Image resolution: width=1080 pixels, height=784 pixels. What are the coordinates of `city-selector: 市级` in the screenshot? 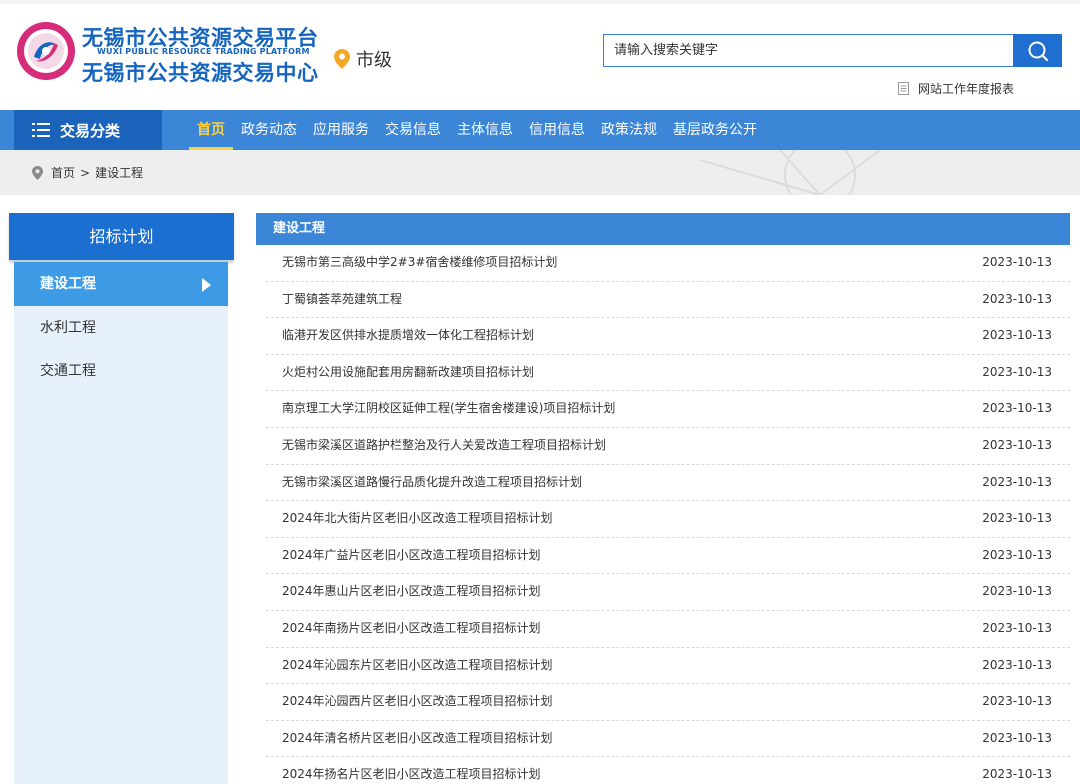 It's located at (363, 59).